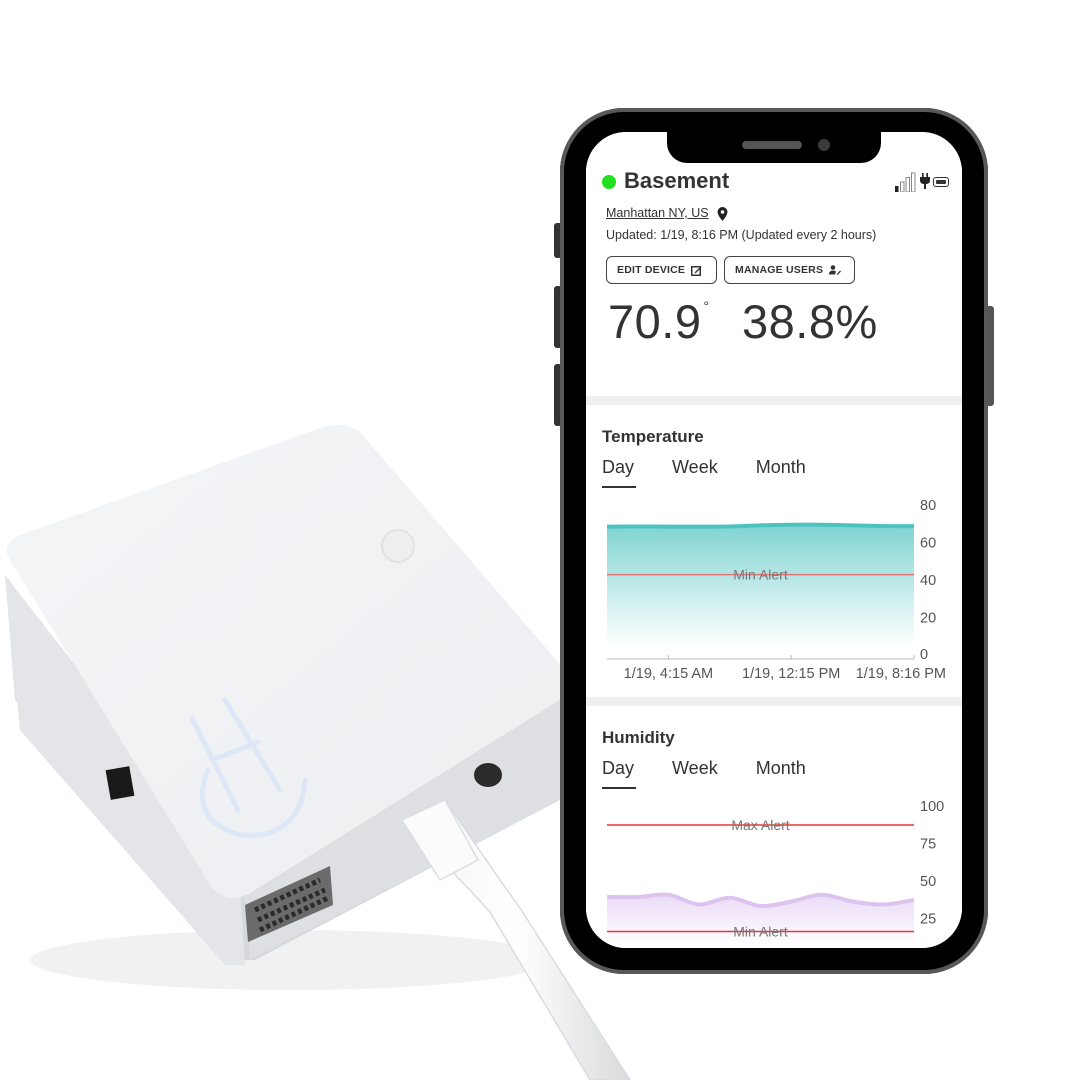 The image size is (1080, 1080). I want to click on device-name: Basement, so click(677, 180).